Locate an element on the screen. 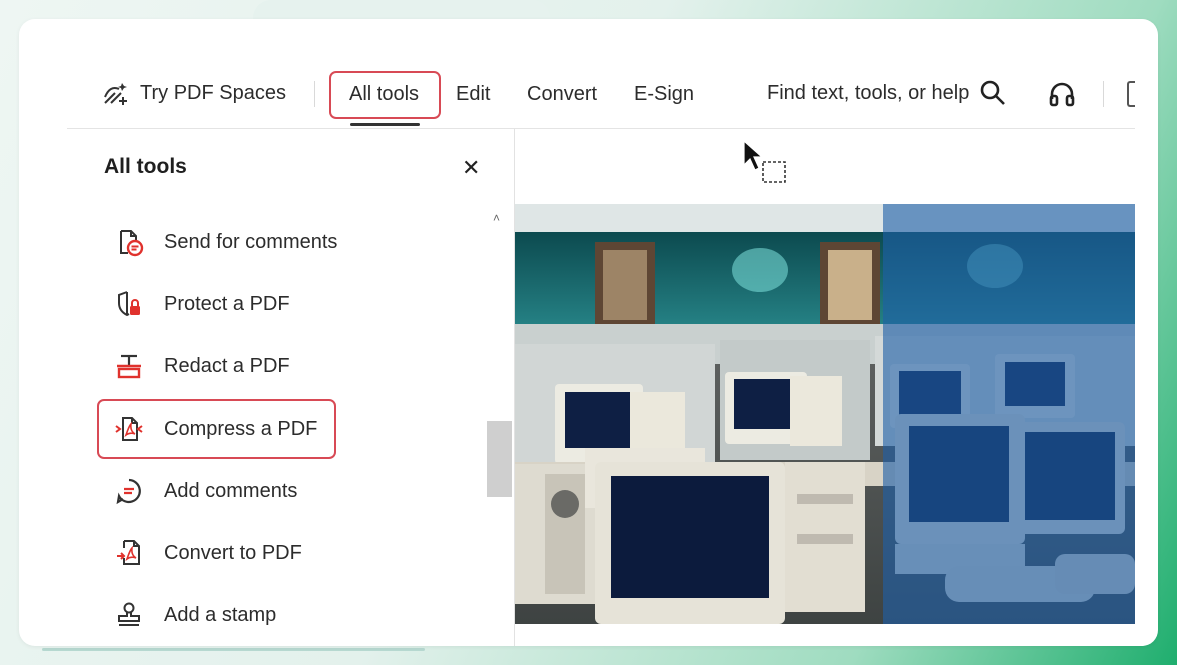  tool-redact-a-pdf: Redact a PDF is located at coordinates (279, 366).